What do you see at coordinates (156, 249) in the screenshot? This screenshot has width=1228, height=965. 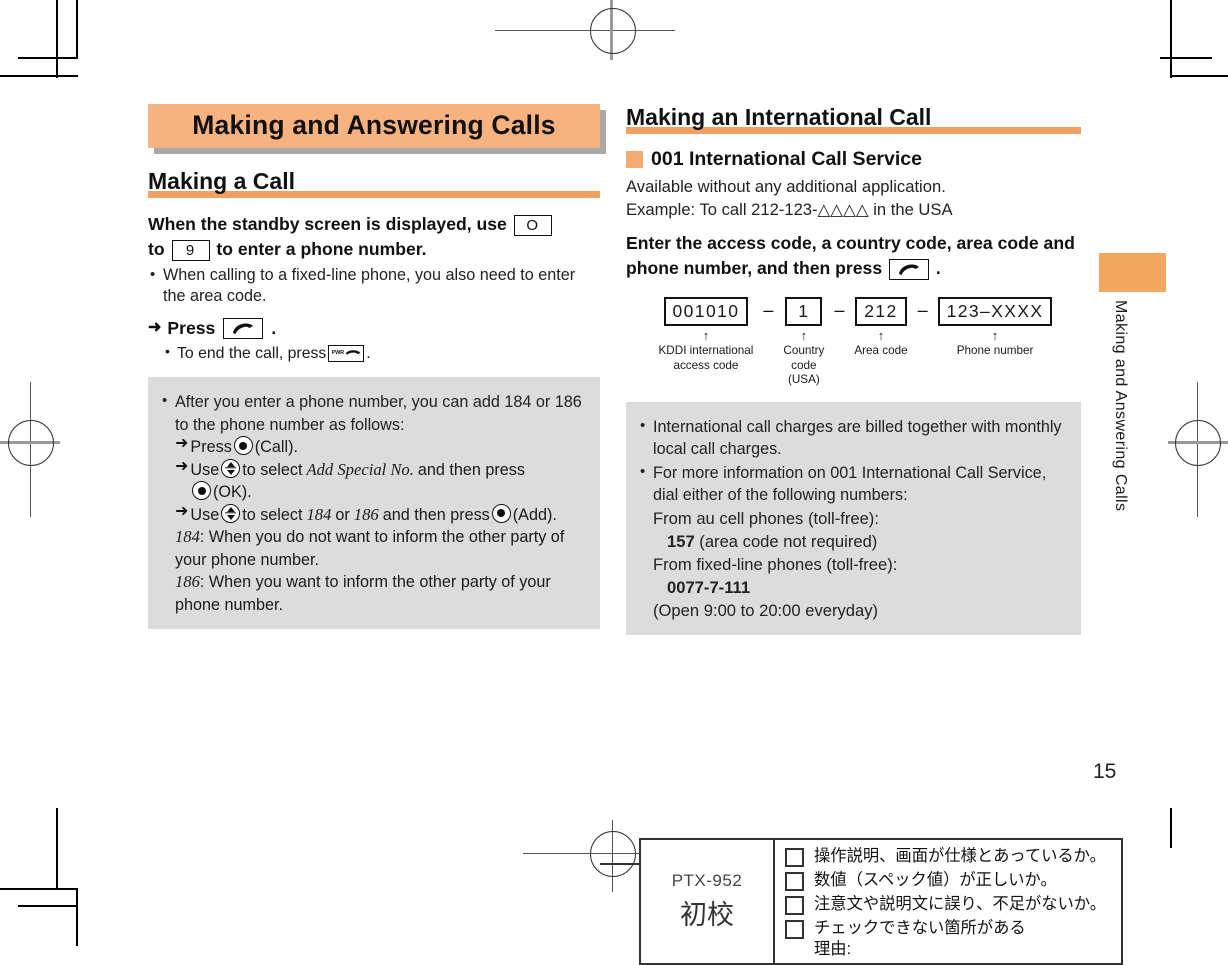 I see `step-text-b: to` at bounding box center [156, 249].